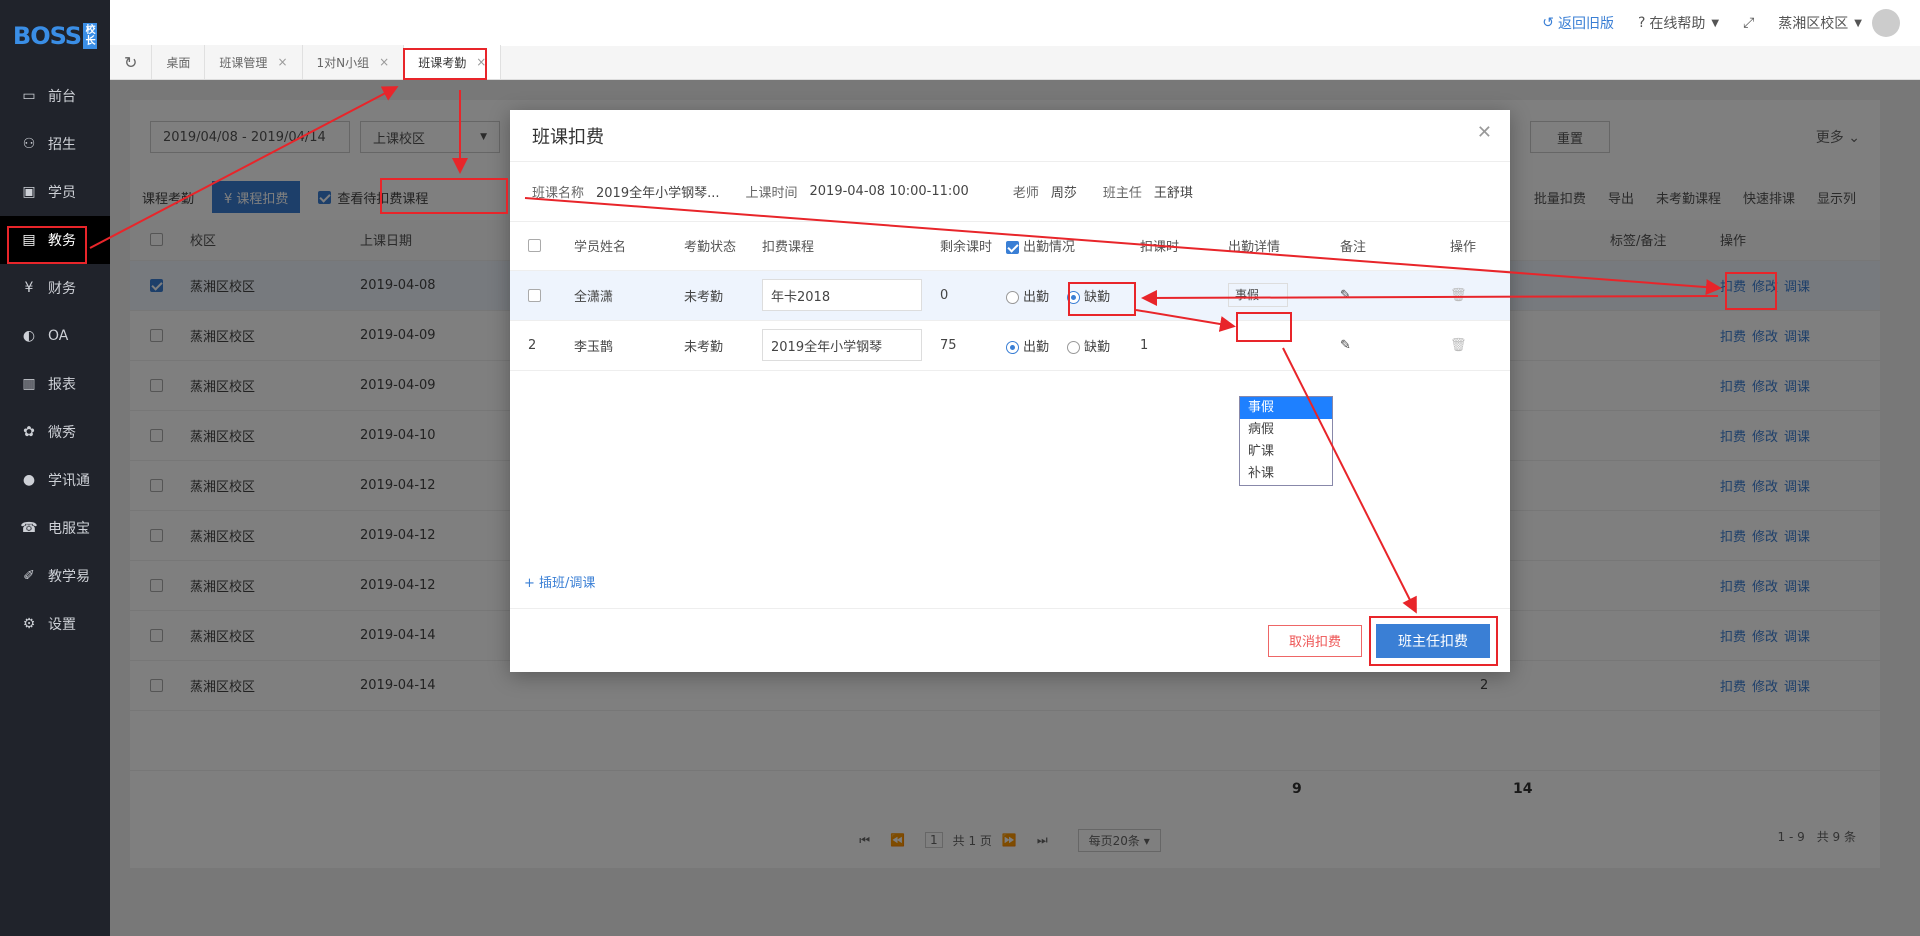 The width and height of the screenshot is (1920, 936). I want to click on sidebar-item-label: 前台, so click(62, 97).